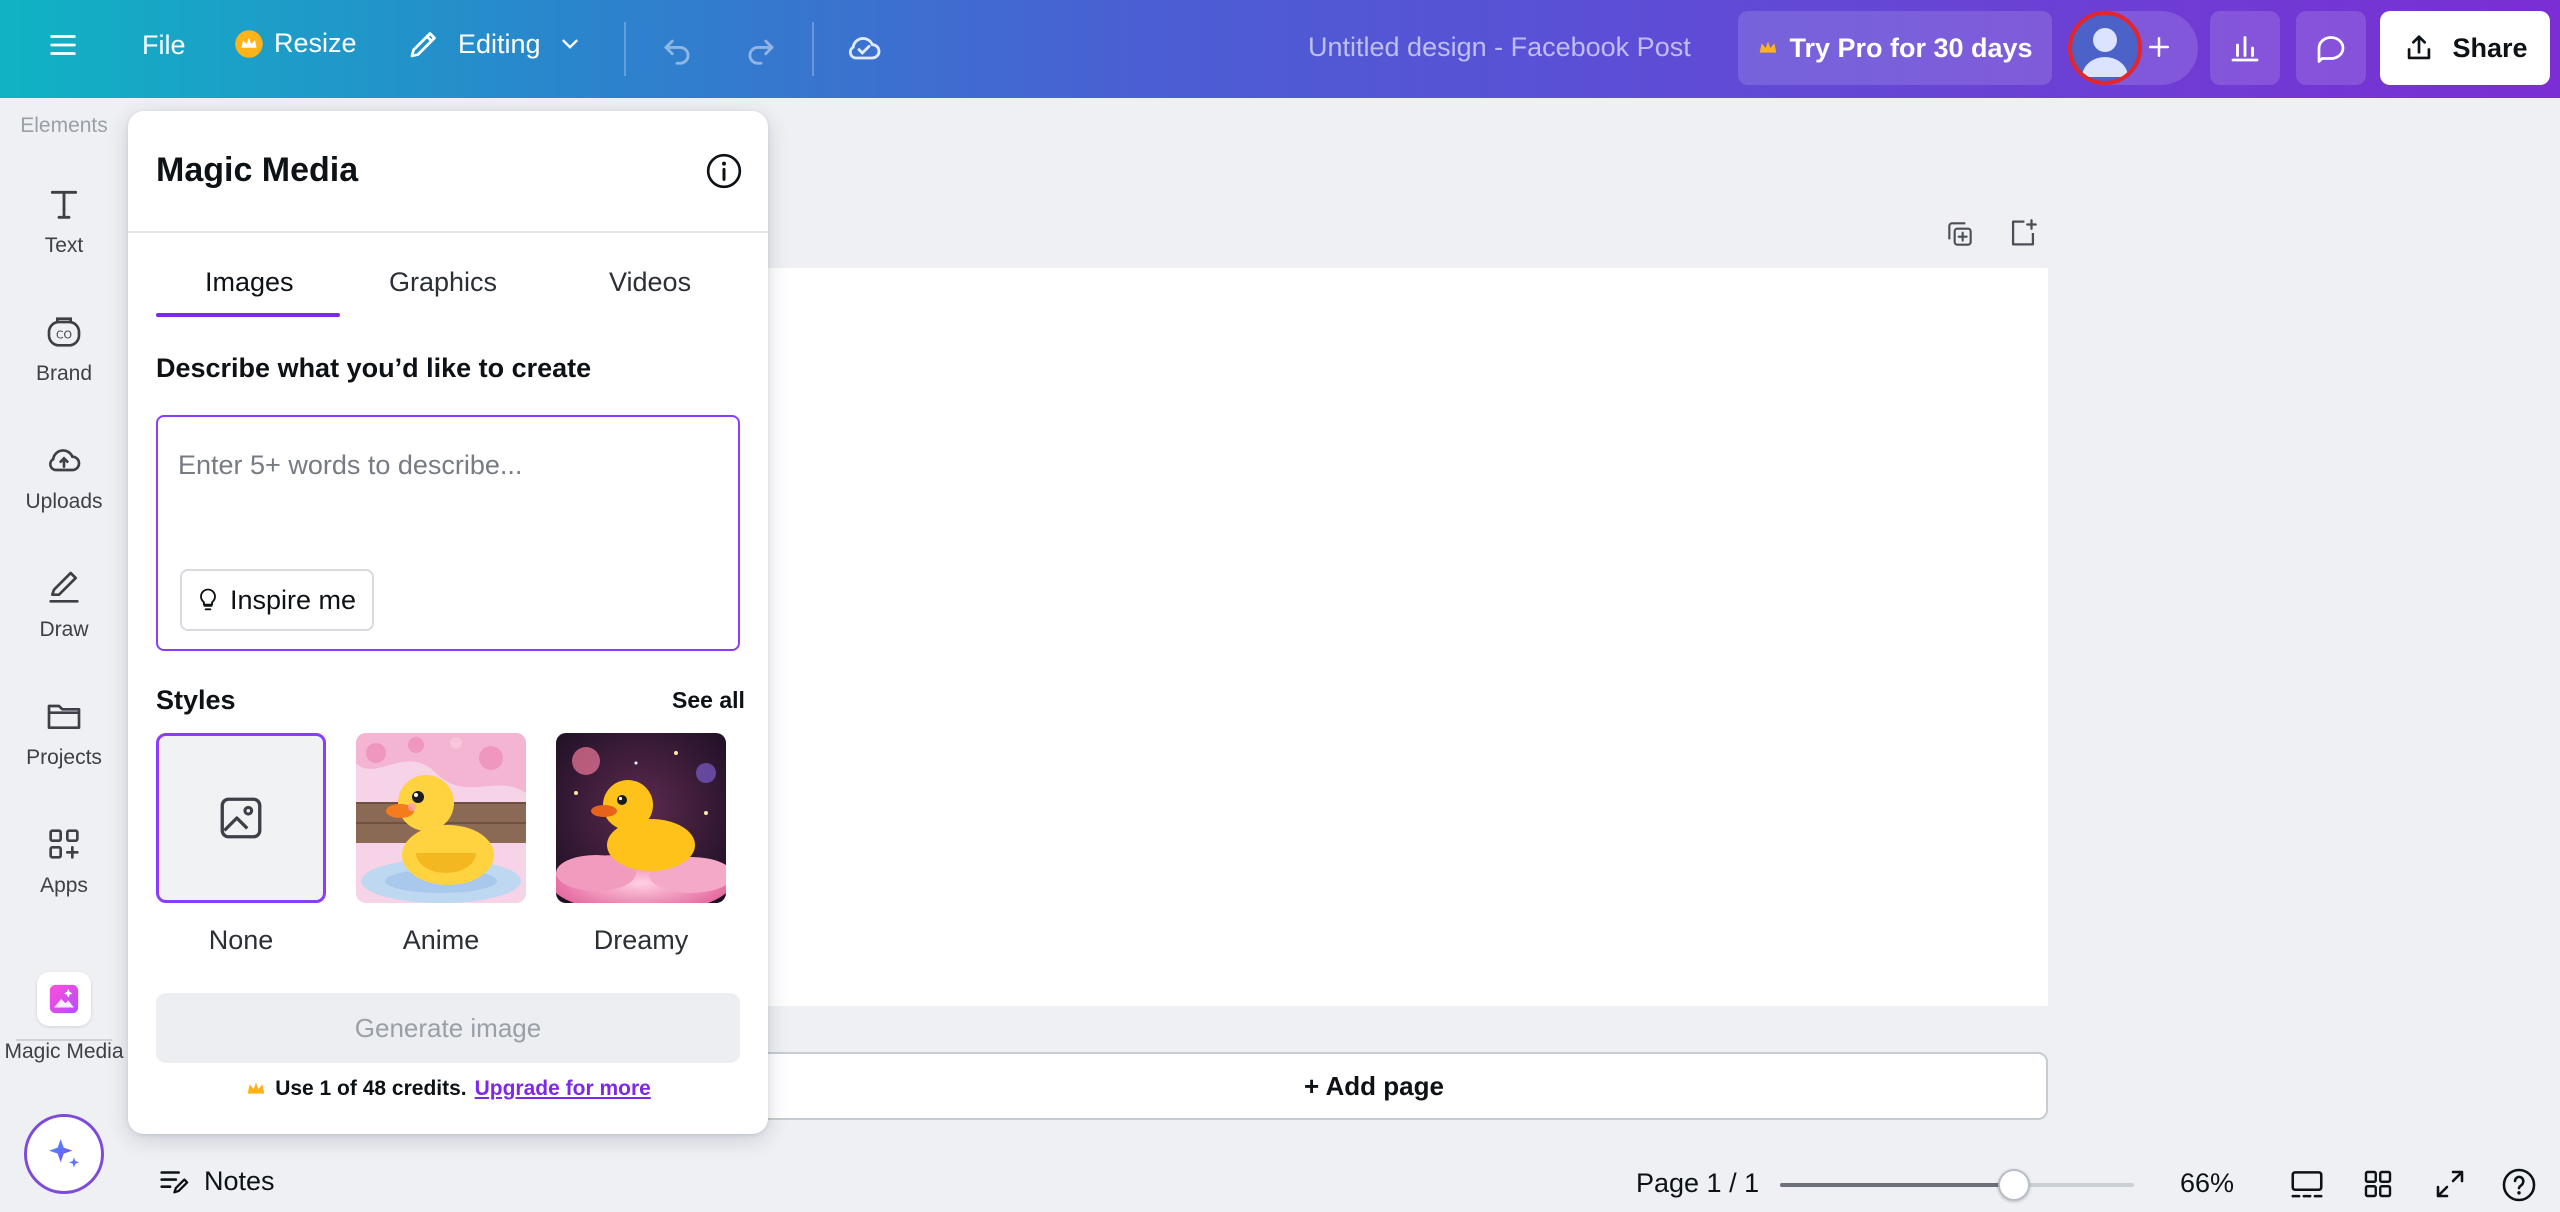 The width and height of the screenshot is (2560, 1212). I want to click on chevron-down-icon, so click(570, 44).